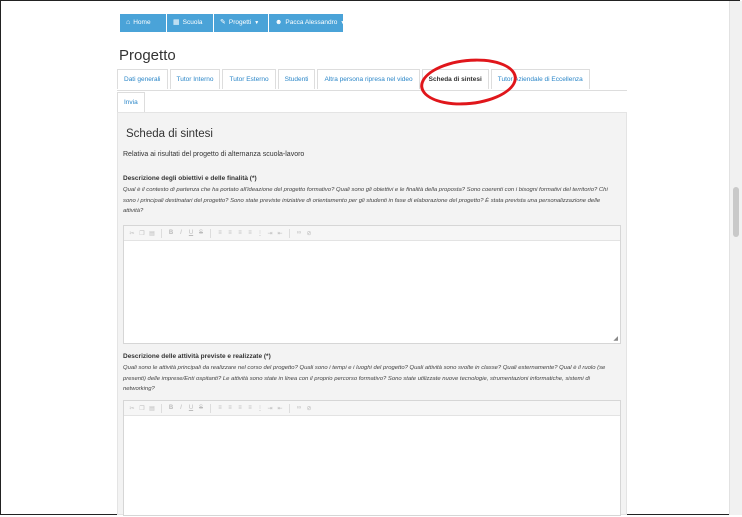  What do you see at coordinates (279, 22) in the screenshot?
I see `user-icon: ☻` at bounding box center [279, 22].